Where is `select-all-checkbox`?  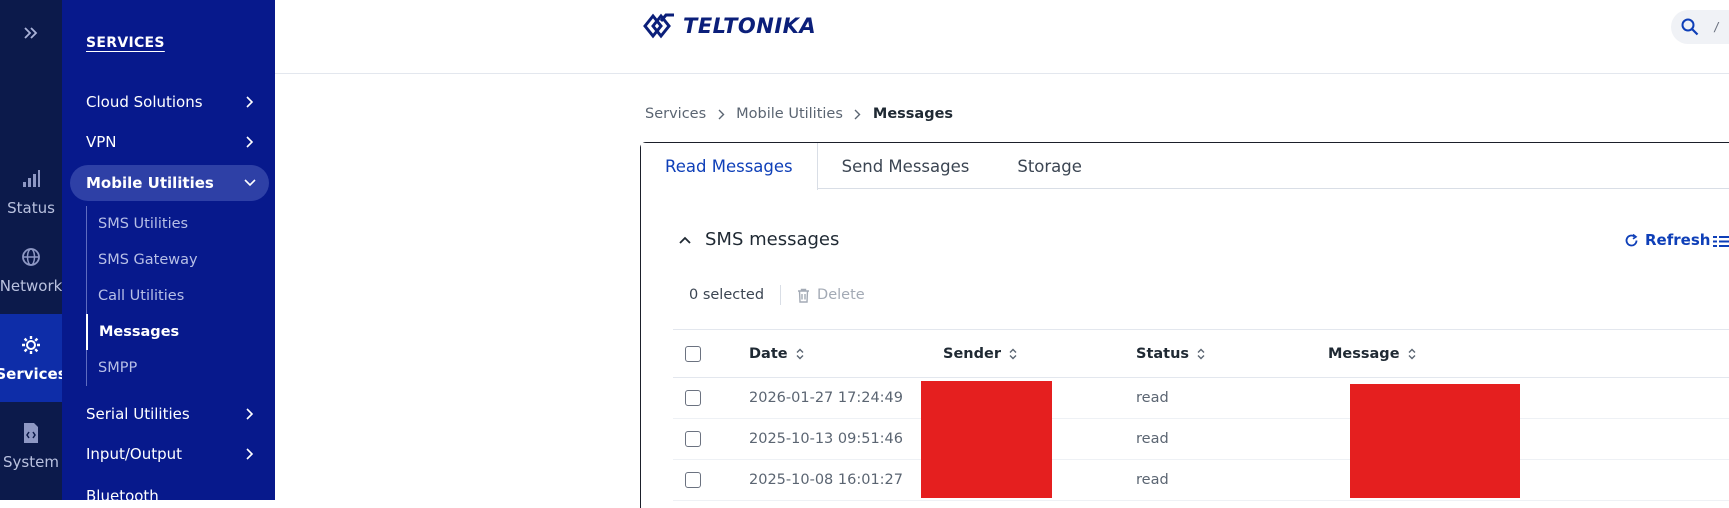
select-all-checkbox is located at coordinates (693, 353).